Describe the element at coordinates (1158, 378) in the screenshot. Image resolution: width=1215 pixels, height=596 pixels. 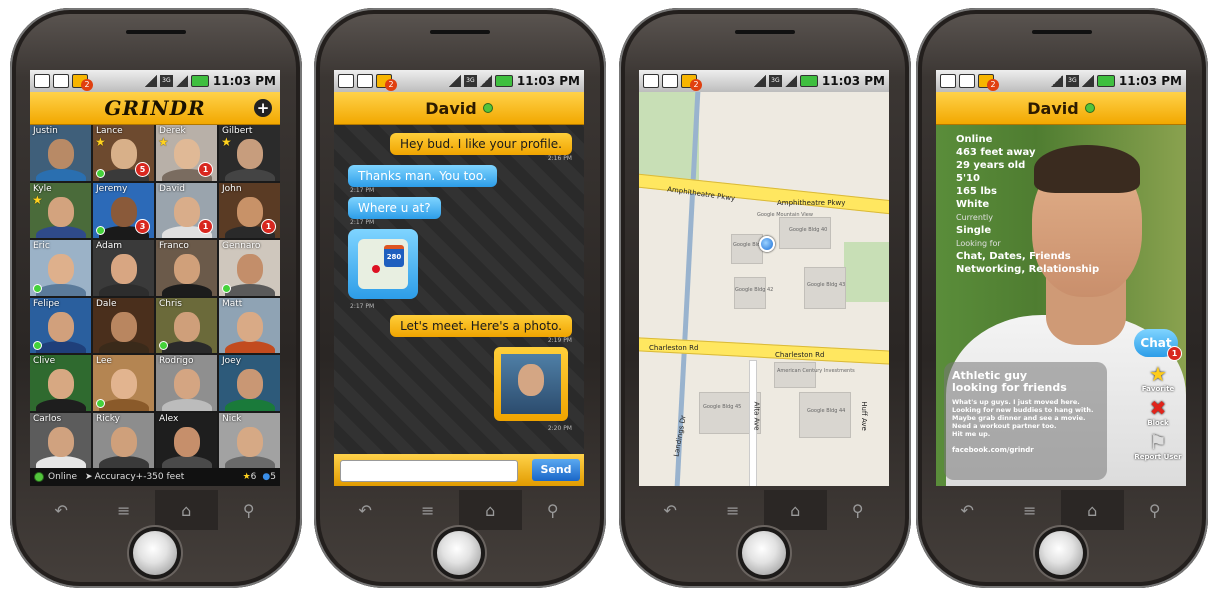
I see `favorite-button: ★ Favorite` at that location.